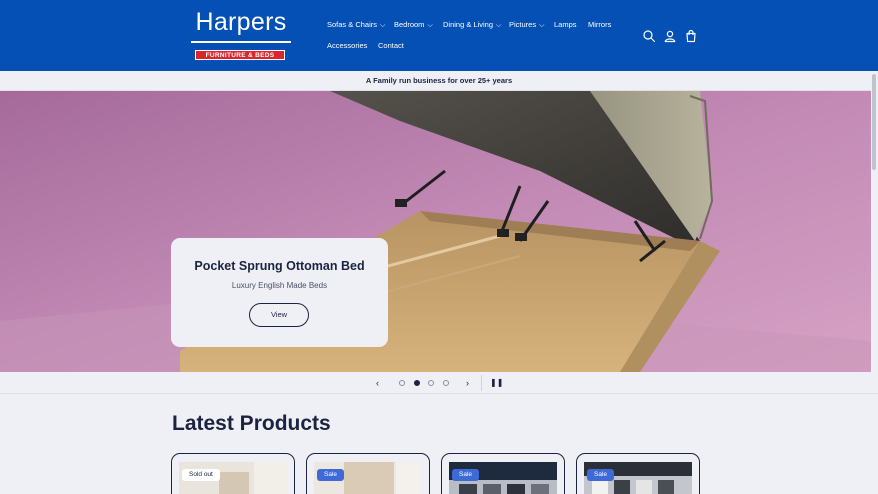  I want to click on nav-item-pictures: Pictures ⌵, so click(526, 25).